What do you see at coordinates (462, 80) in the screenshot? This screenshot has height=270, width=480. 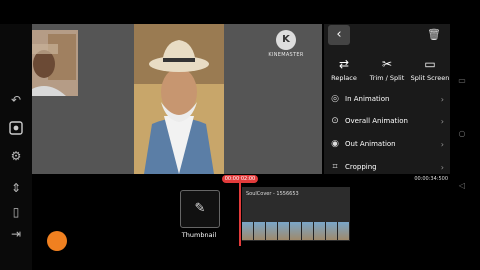 I see `recent-apps-icon: ▭` at bounding box center [462, 80].